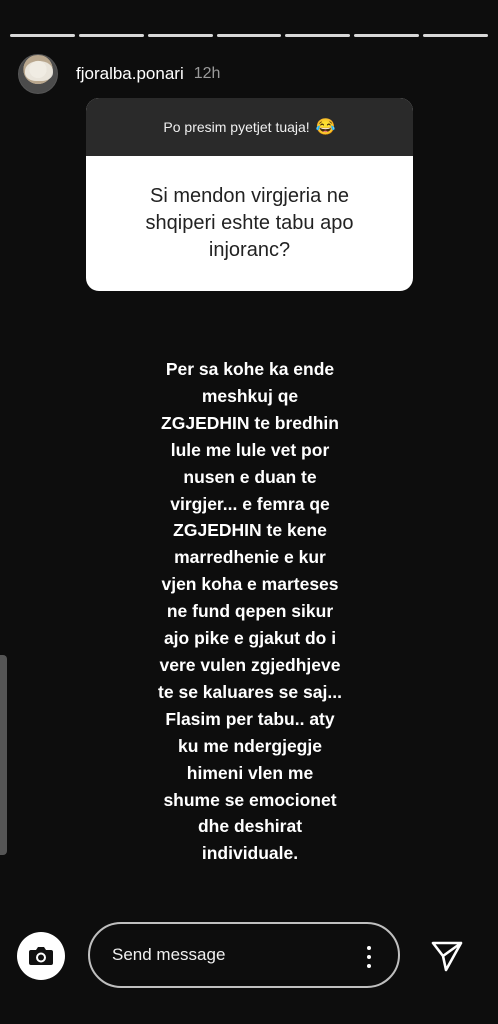  I want to click on edge-handle, so click(3, 755).